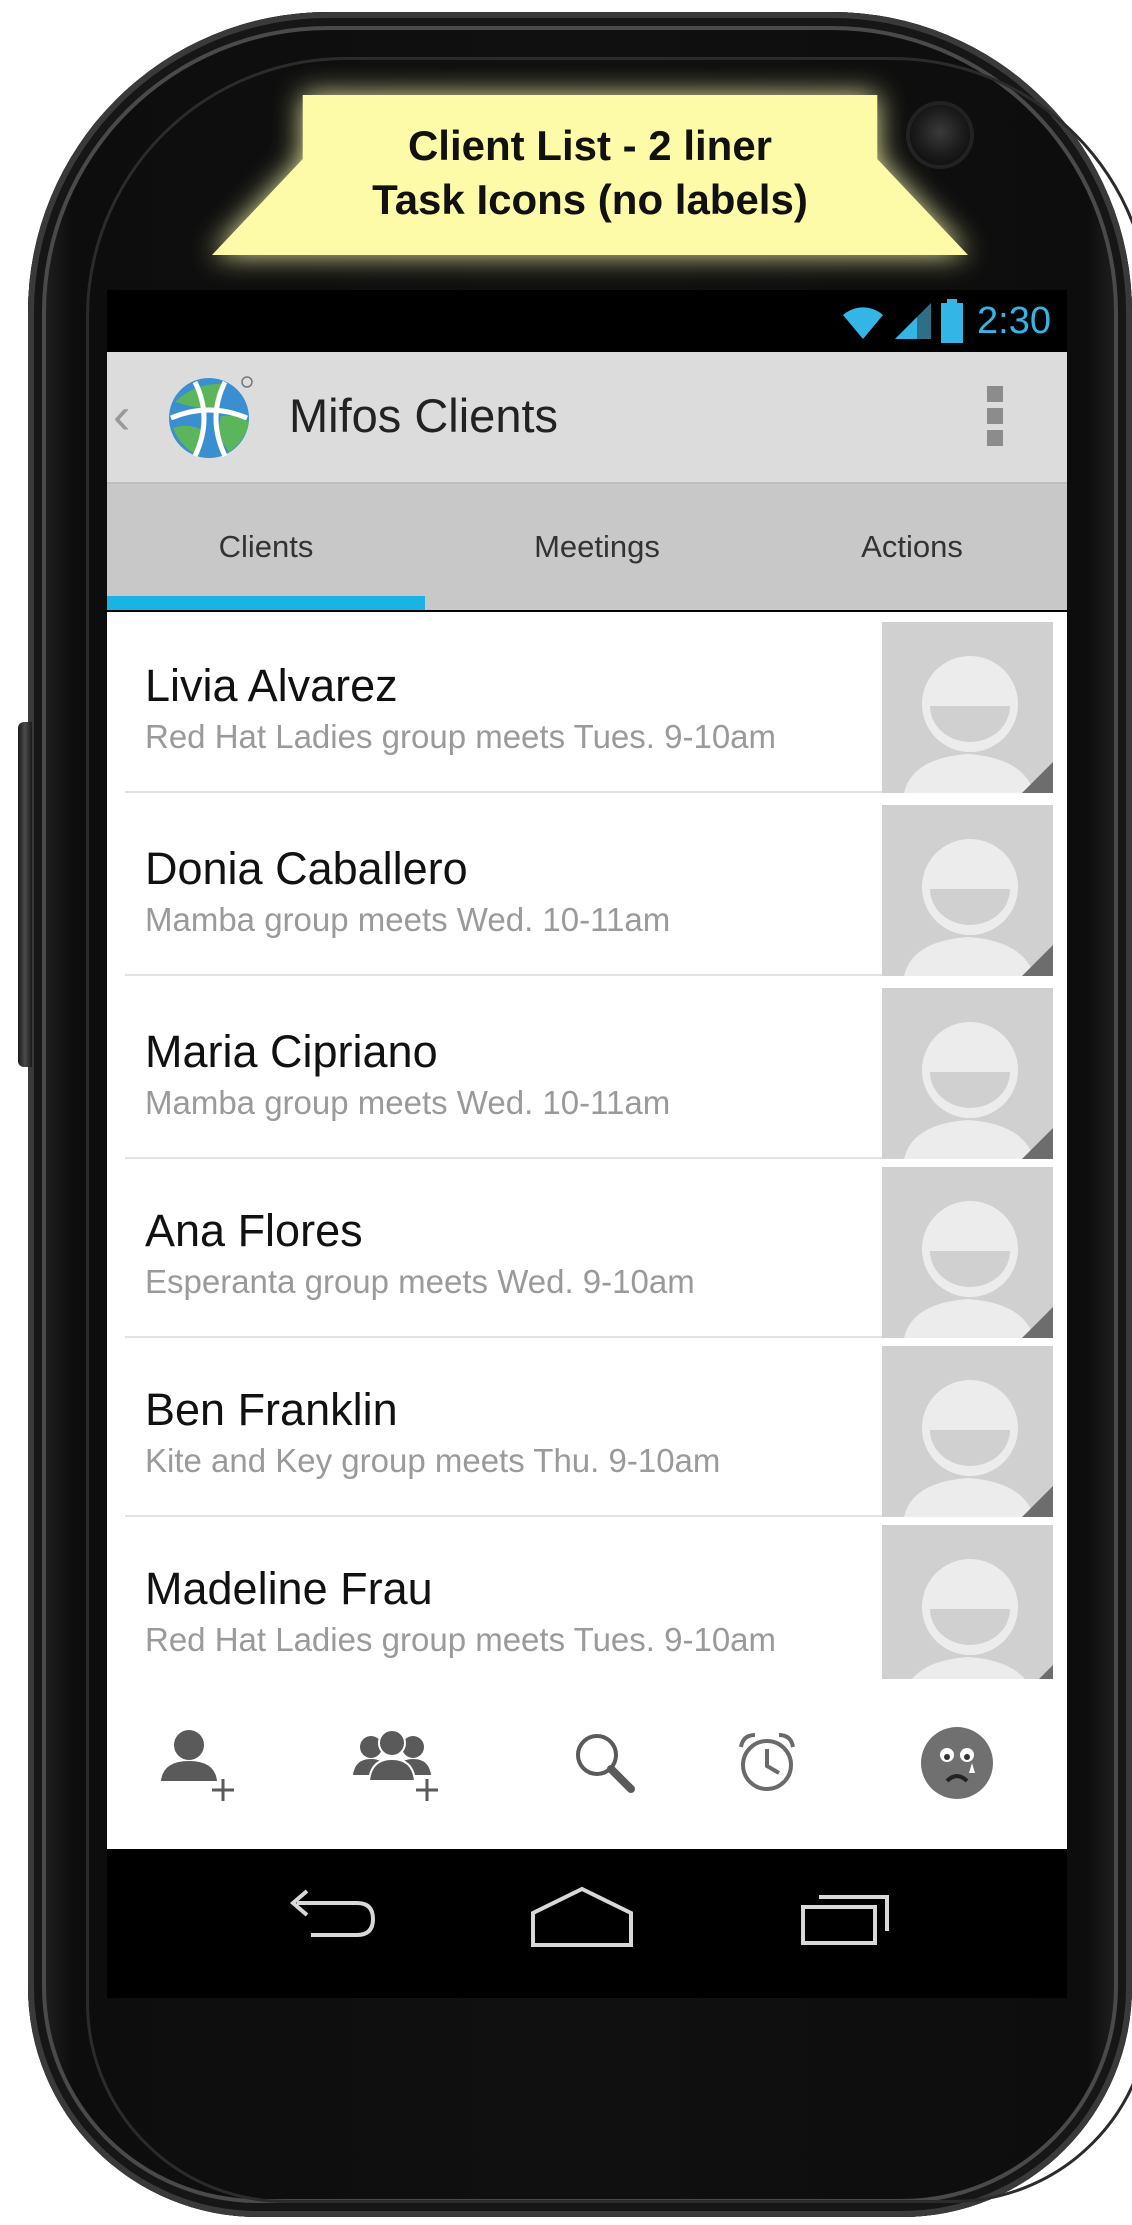 The height and width of the screenshot is (2225, 1132). I want to click on volume-button, so click(25, 894).